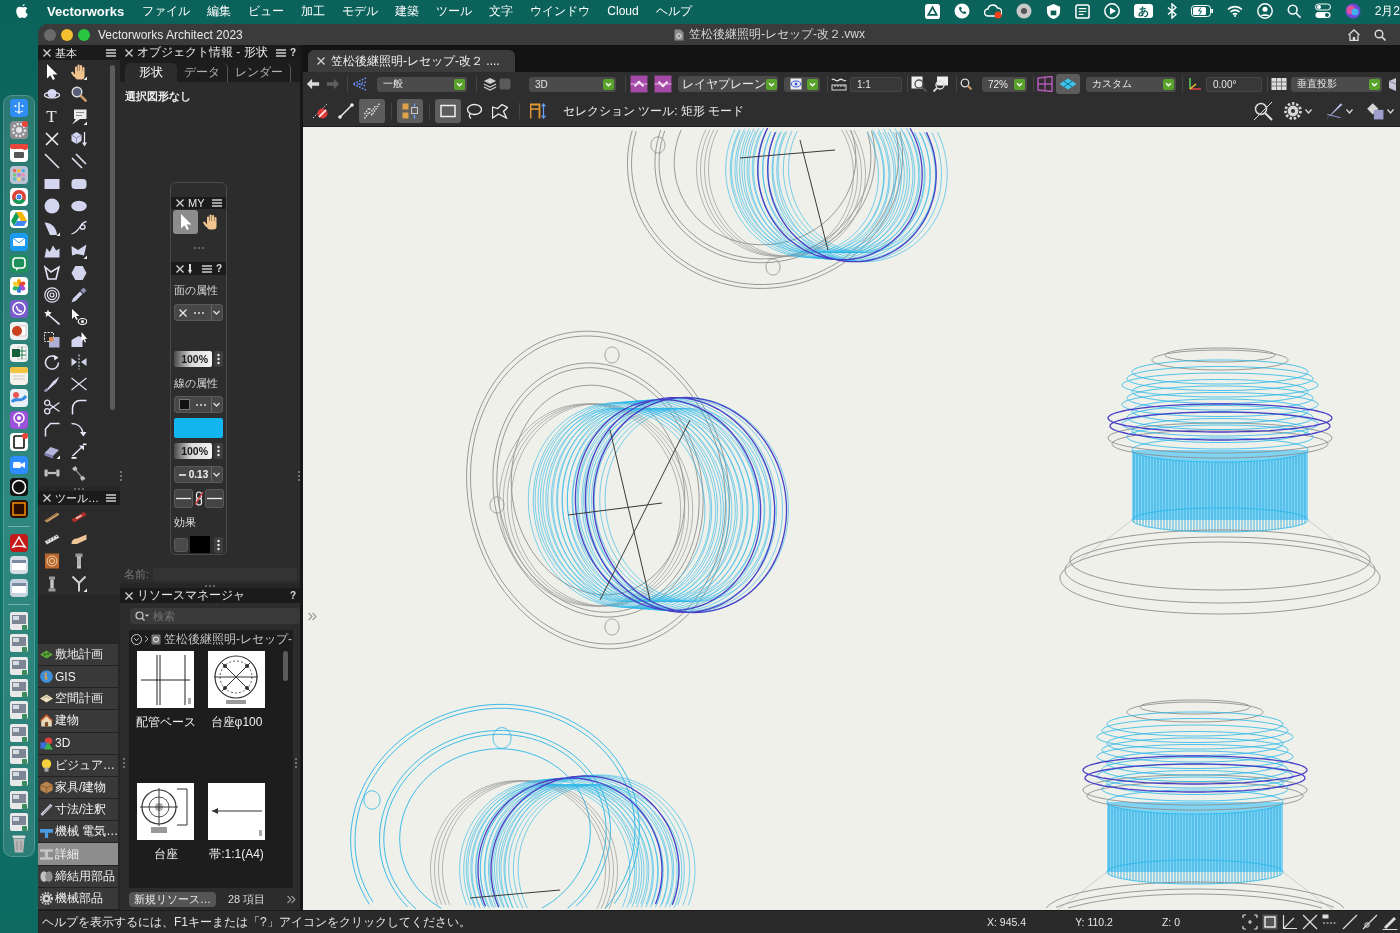 The image size is (1400, 933). I want to click on workspace-item: GIS, so click(78, 677).